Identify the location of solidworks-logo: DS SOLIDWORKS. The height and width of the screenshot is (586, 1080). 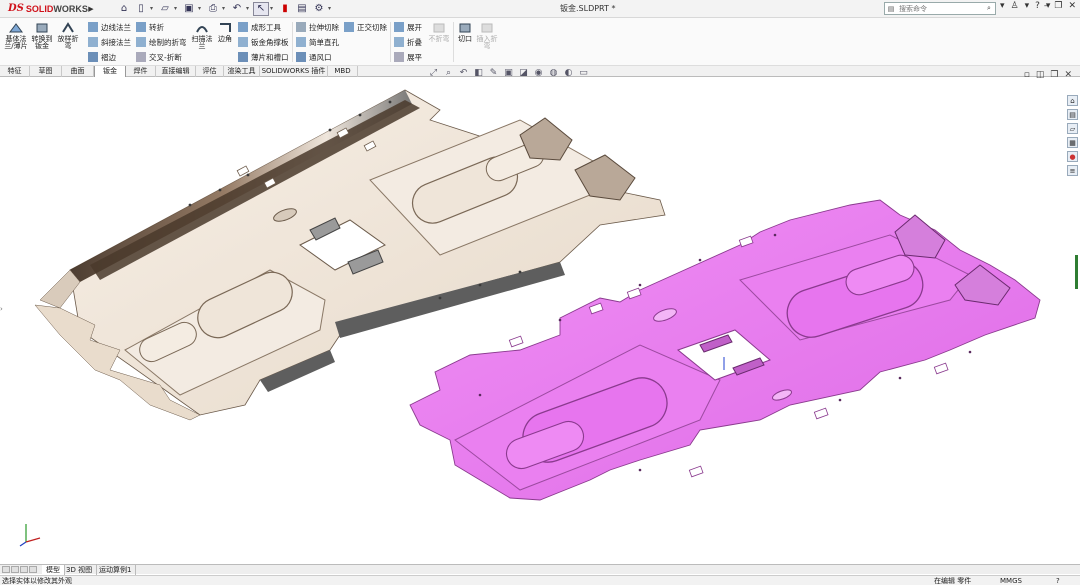
(44, 9).